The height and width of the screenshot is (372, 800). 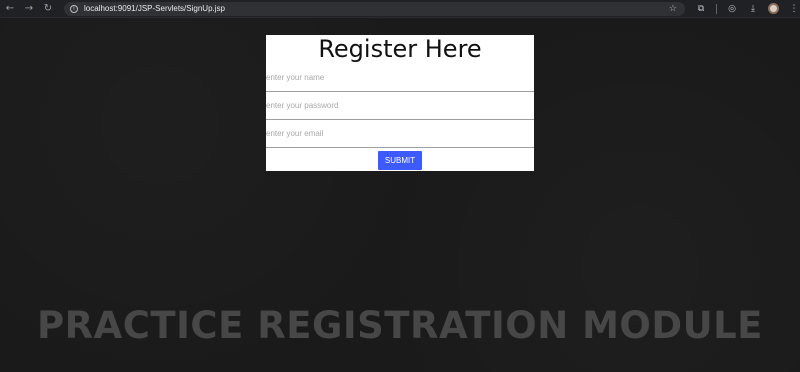 I want to click on toolbar-divider, so click(x=716, y=8).